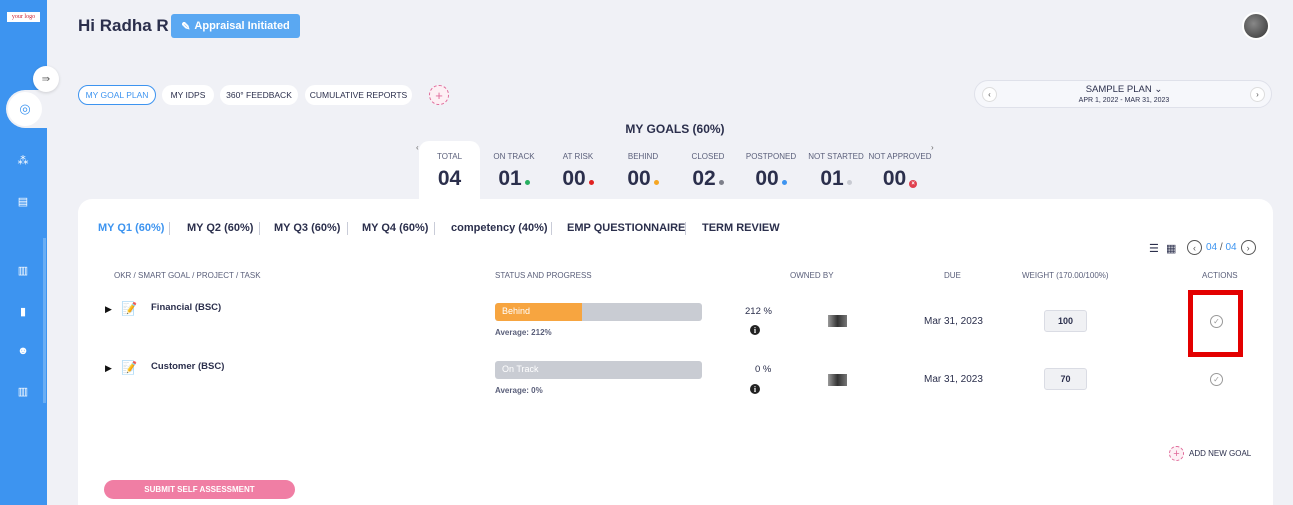 The image size is (1293, 505). I want to click on hierarchy-icon: ⁂, so click(23, 160).